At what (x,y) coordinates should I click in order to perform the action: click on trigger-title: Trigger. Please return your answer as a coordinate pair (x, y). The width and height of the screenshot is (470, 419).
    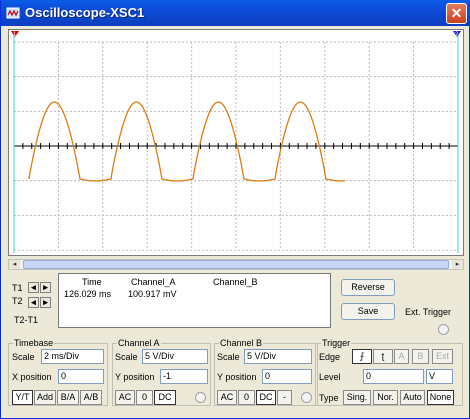
    Looking at the image, I should click on (336, 343).